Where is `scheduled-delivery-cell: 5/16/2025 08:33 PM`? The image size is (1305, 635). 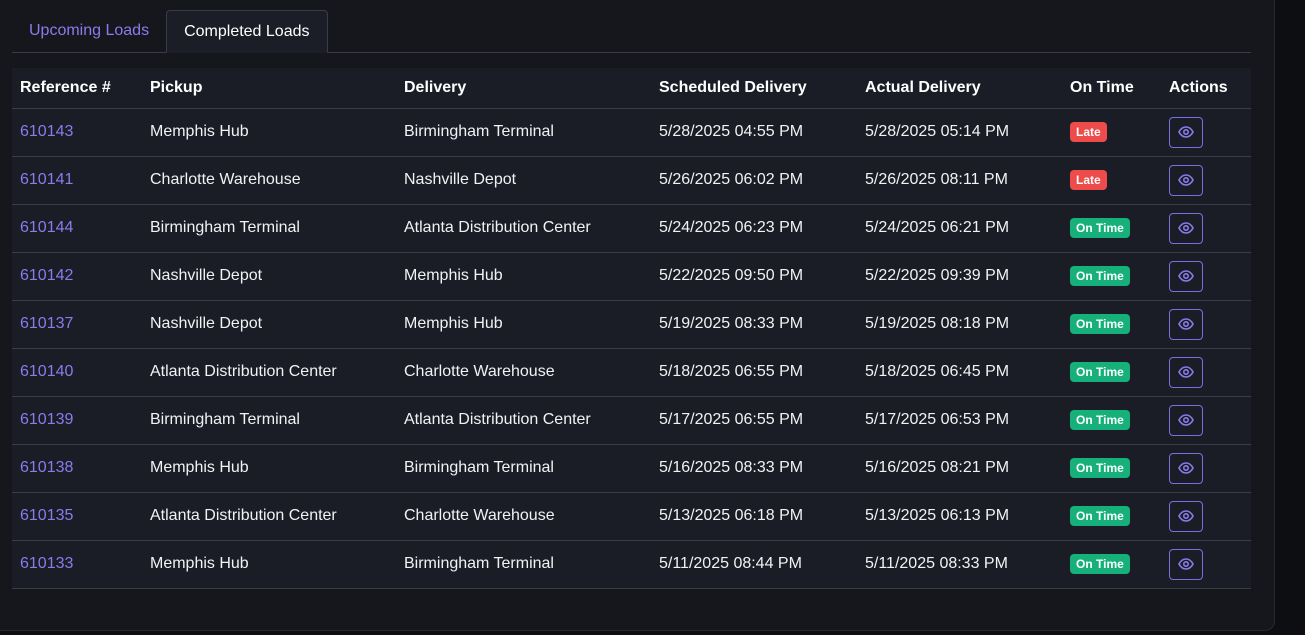 scheduled-delivery-cell: 5/16/2025 08:33 PM is located at coordinates (754, 468).